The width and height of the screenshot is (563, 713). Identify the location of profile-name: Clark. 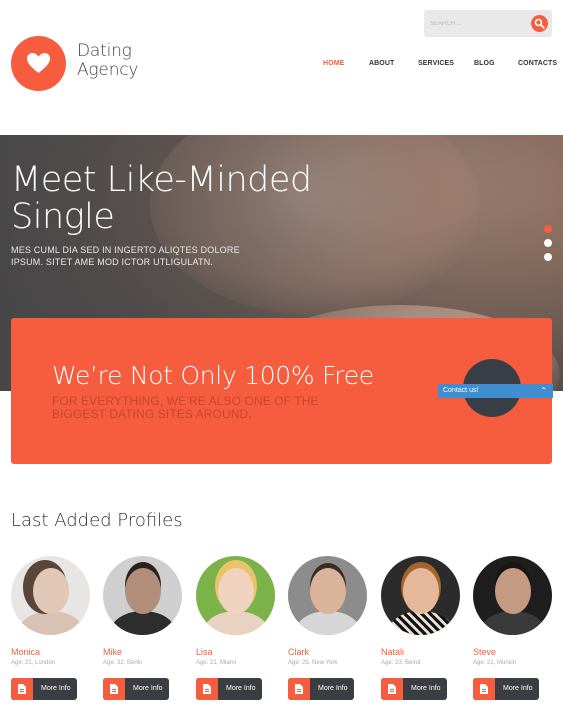
(298, 652).